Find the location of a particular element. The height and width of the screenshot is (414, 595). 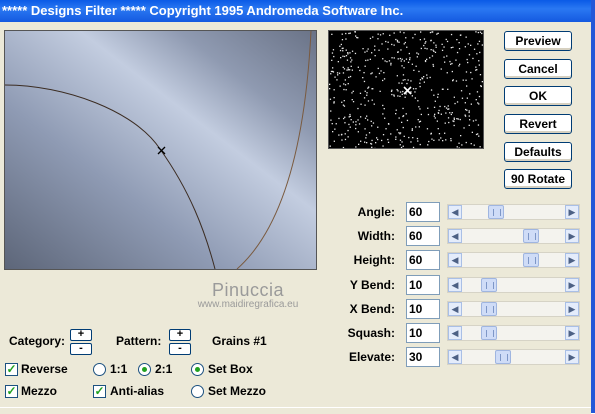

anti-alias-label: Anti-alias is located at coordinates (137, 391).